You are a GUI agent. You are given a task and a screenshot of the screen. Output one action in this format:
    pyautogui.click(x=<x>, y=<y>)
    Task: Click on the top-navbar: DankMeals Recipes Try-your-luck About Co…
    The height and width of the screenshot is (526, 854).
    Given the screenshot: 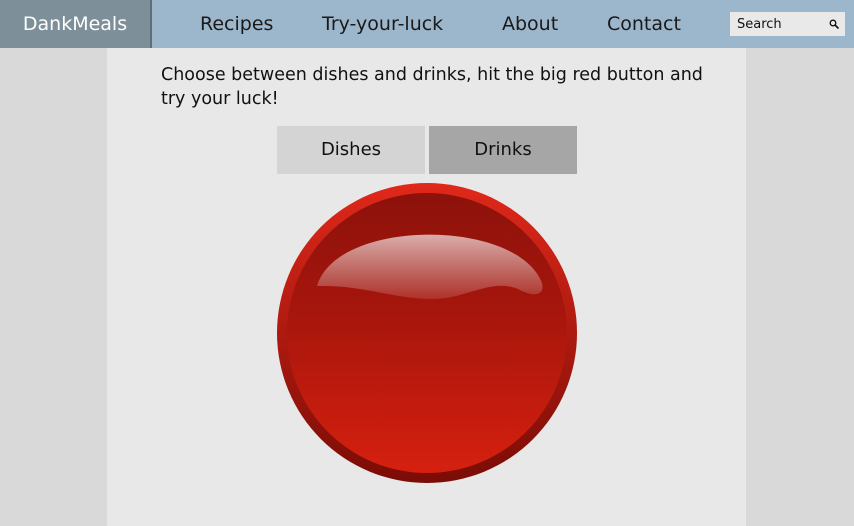 What is the action you would take?
    pyautogui.click(x=427, y=24)
    